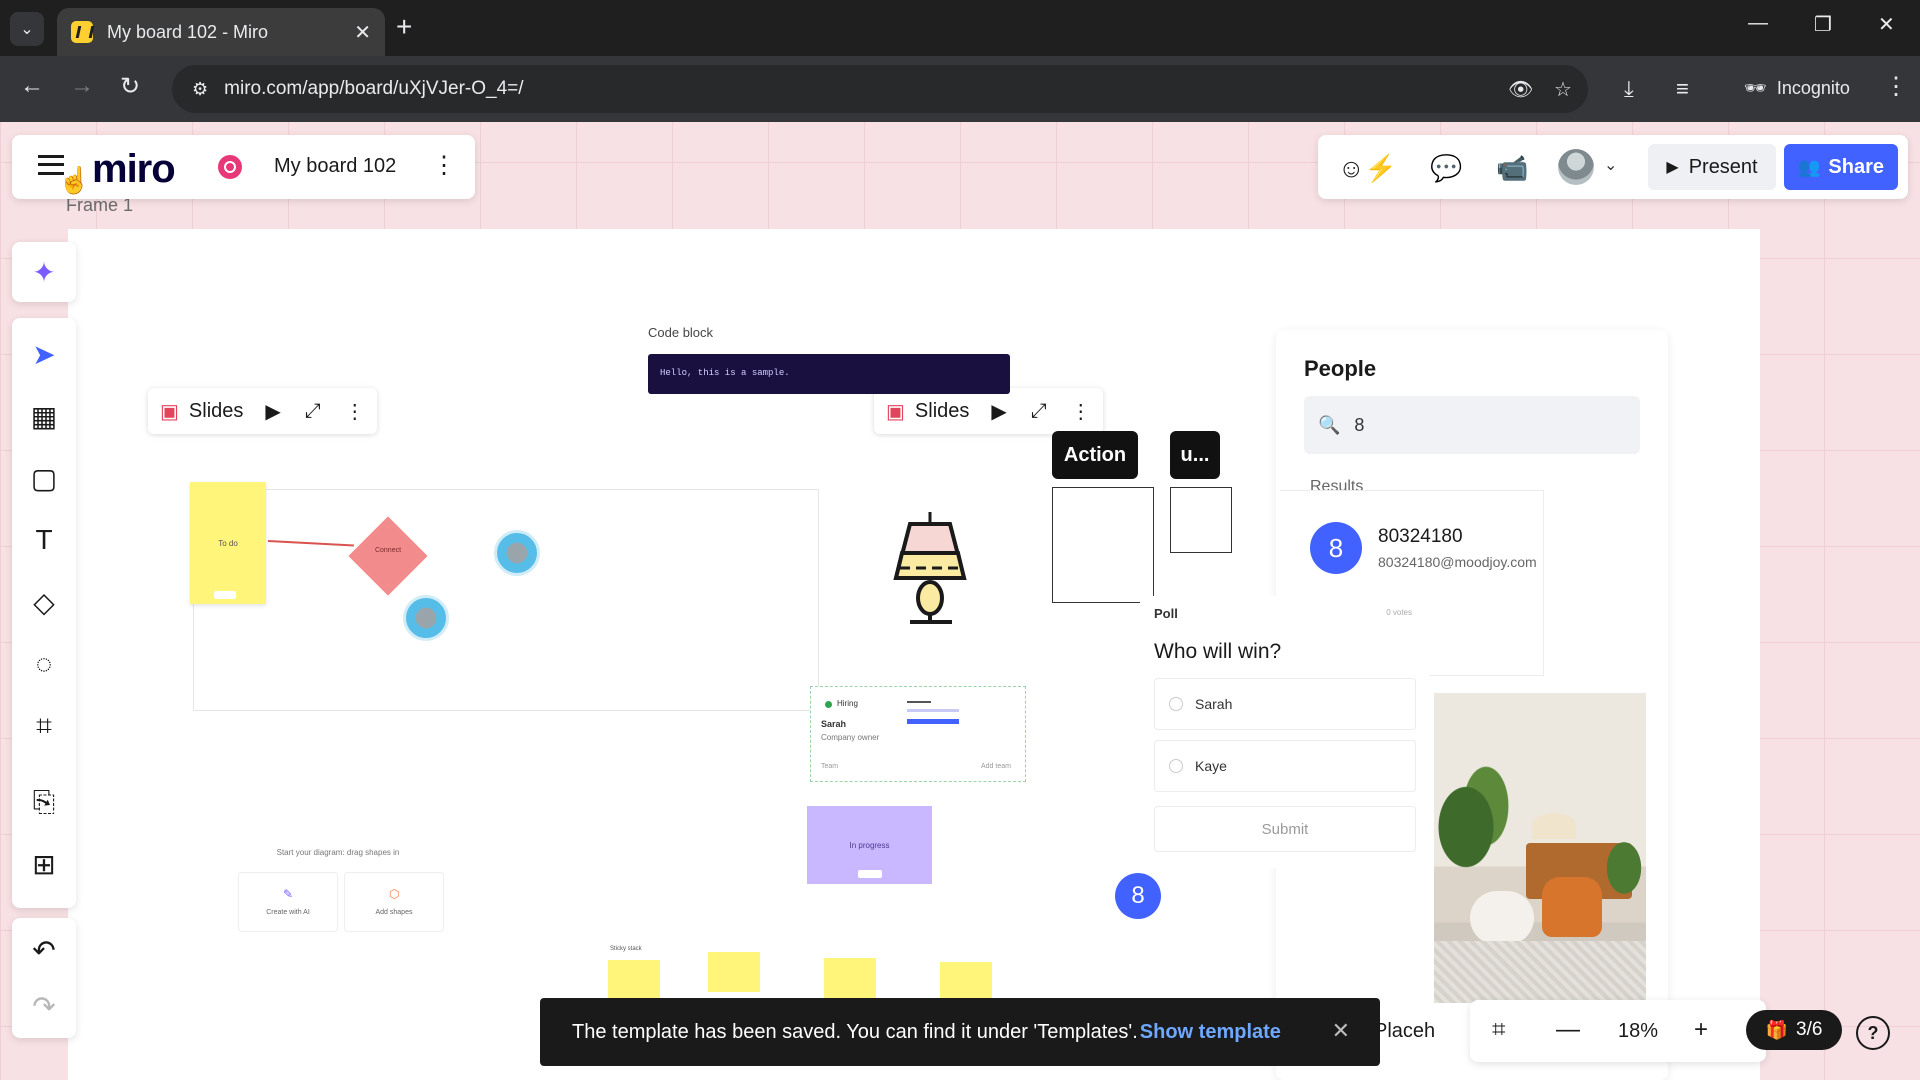 Image resolution: width=1920 pixels, height=1080 pixels. What do you see at coordinates (1218, 651) in the screenshot?
I see `poll-question: Who will win?` at bounding box center [1218, 651].